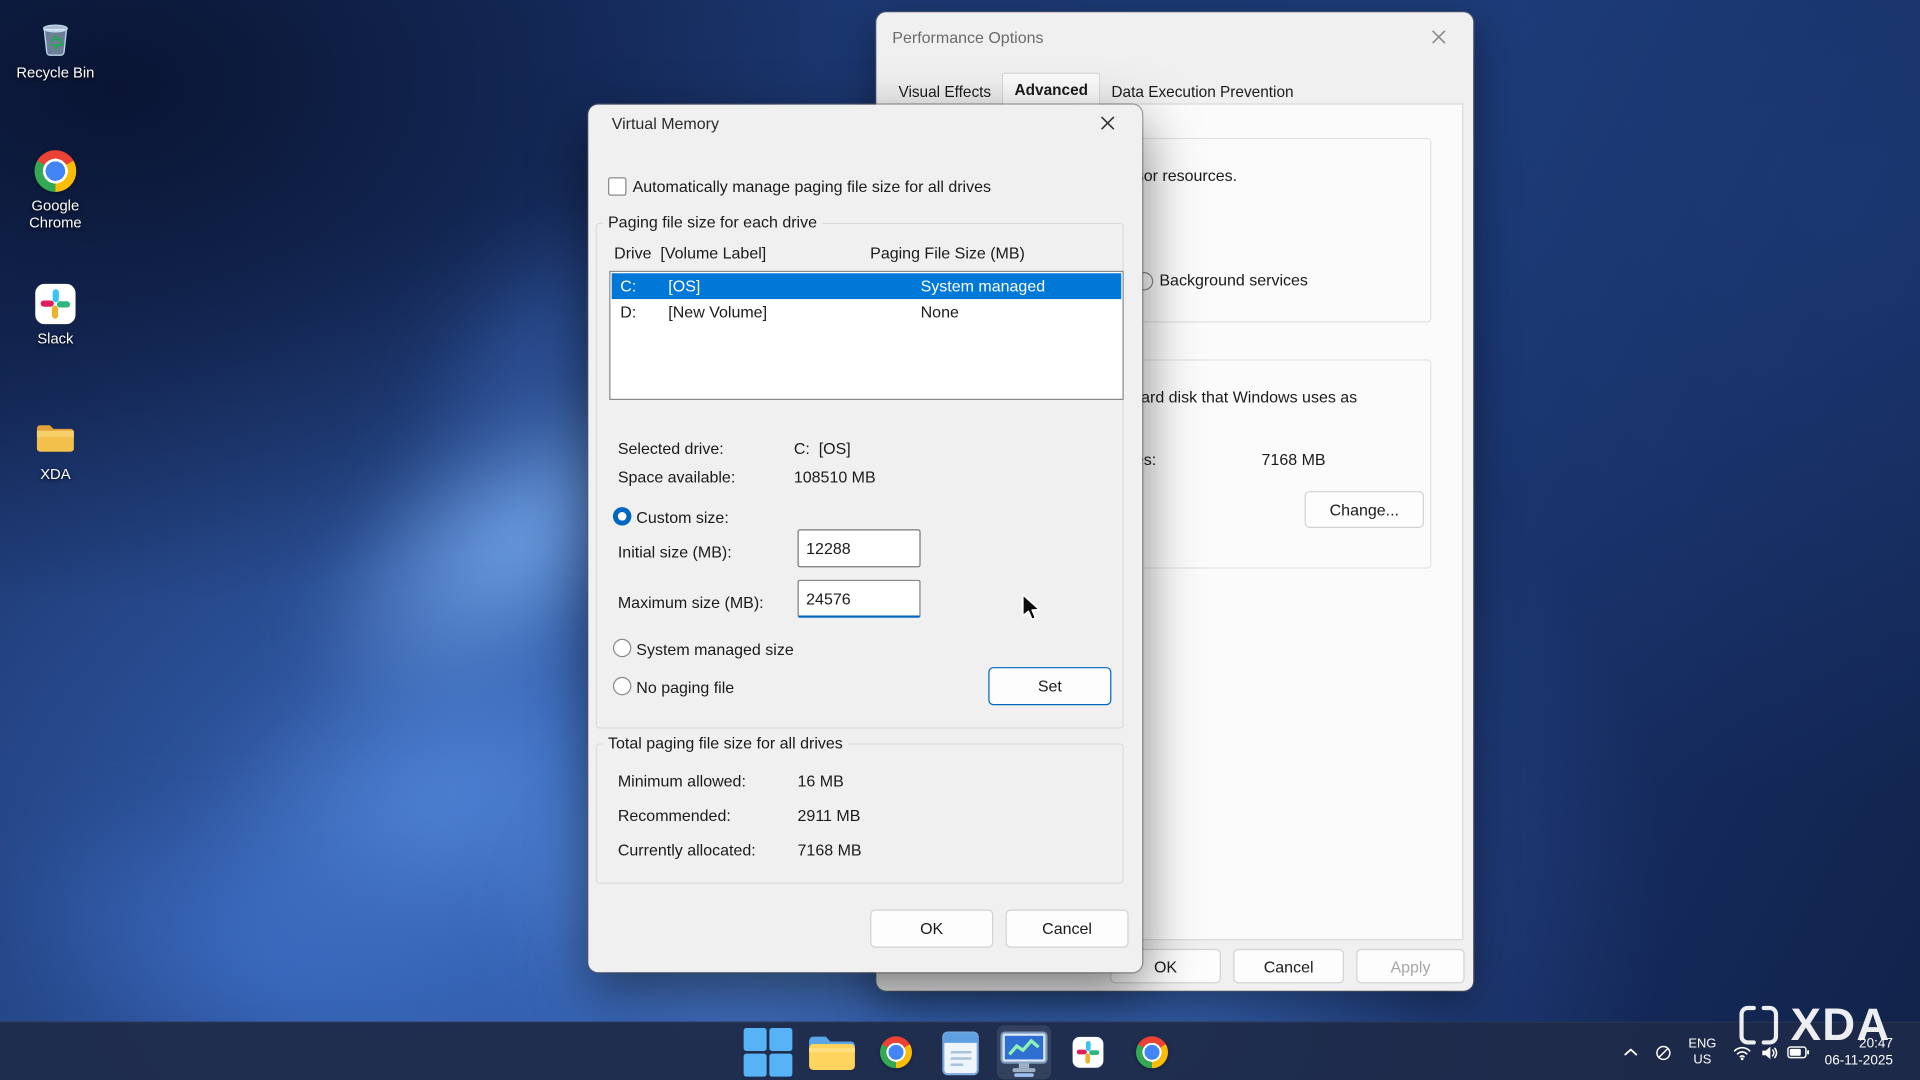 The image size is (1920, 1080). What do you see at coordinates (968, 37) in the screenshot?
I see `dialog-title: Performance Options` at bounding box center [968, 37].